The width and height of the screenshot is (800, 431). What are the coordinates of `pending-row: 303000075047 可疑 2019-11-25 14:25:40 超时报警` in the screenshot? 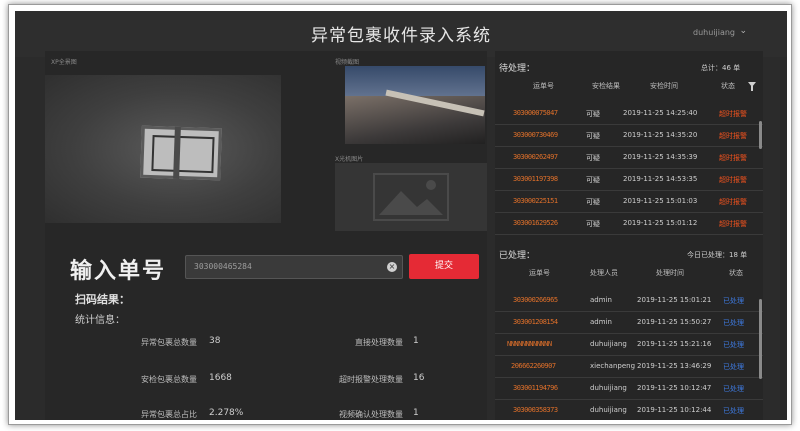 It's located at (629, 114).